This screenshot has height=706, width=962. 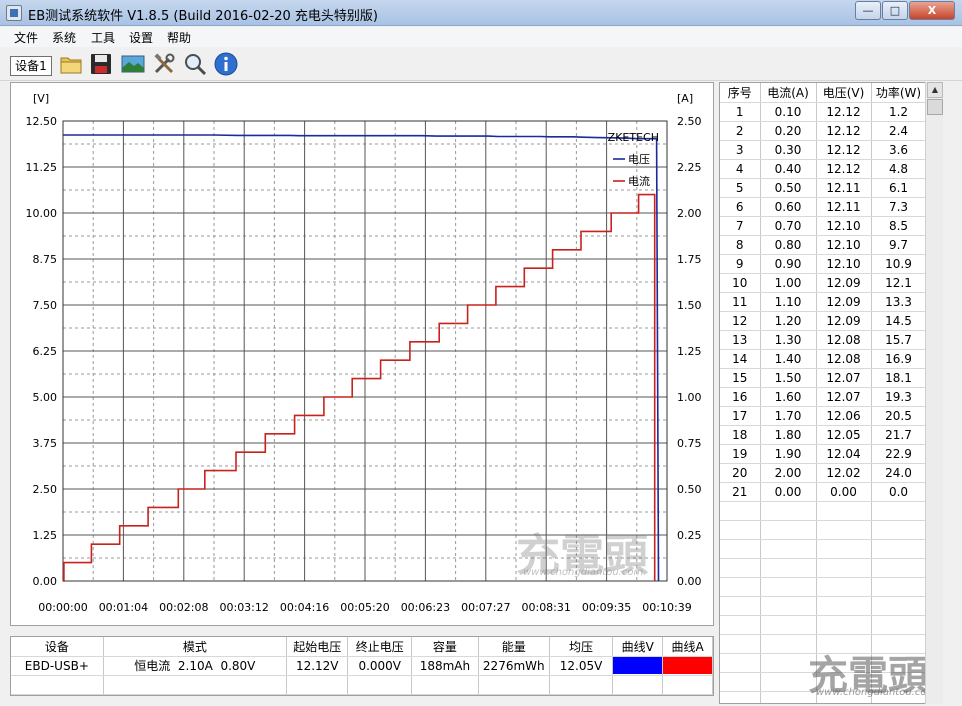 What do you see at coordinates (899, 93) in the screenshot?
I see `col-header-power: 功率(W)` at bounding box center [899, 93].